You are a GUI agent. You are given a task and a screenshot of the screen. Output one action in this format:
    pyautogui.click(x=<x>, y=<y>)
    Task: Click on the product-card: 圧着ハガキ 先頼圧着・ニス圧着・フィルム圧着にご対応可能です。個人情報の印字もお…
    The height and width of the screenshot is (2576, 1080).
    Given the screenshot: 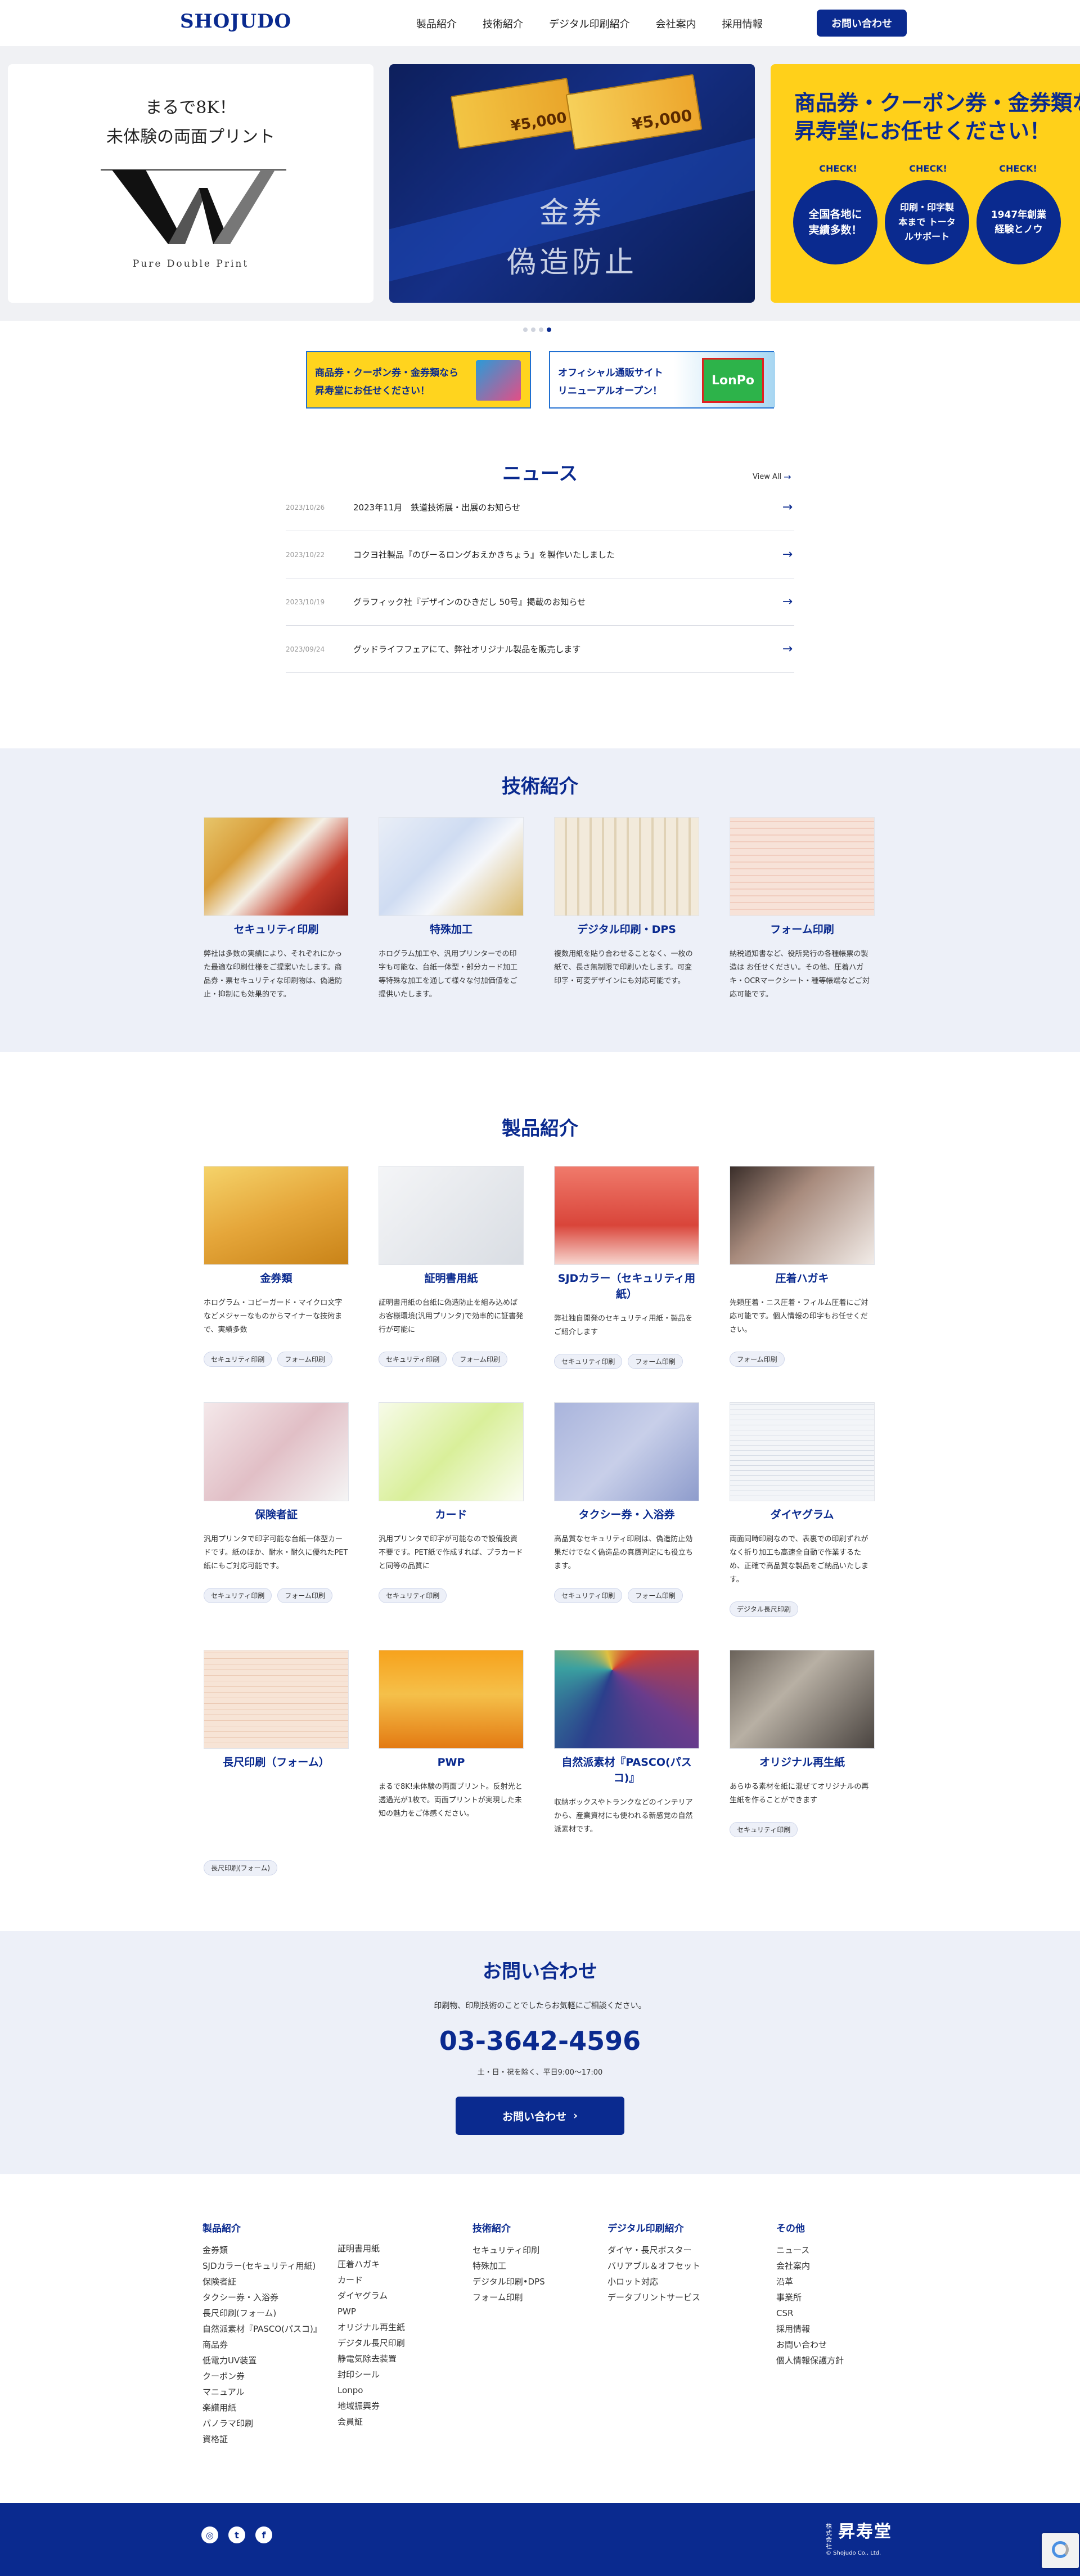 What is the action you would take?
    pyautogui.click(x=802, y=1266)
    